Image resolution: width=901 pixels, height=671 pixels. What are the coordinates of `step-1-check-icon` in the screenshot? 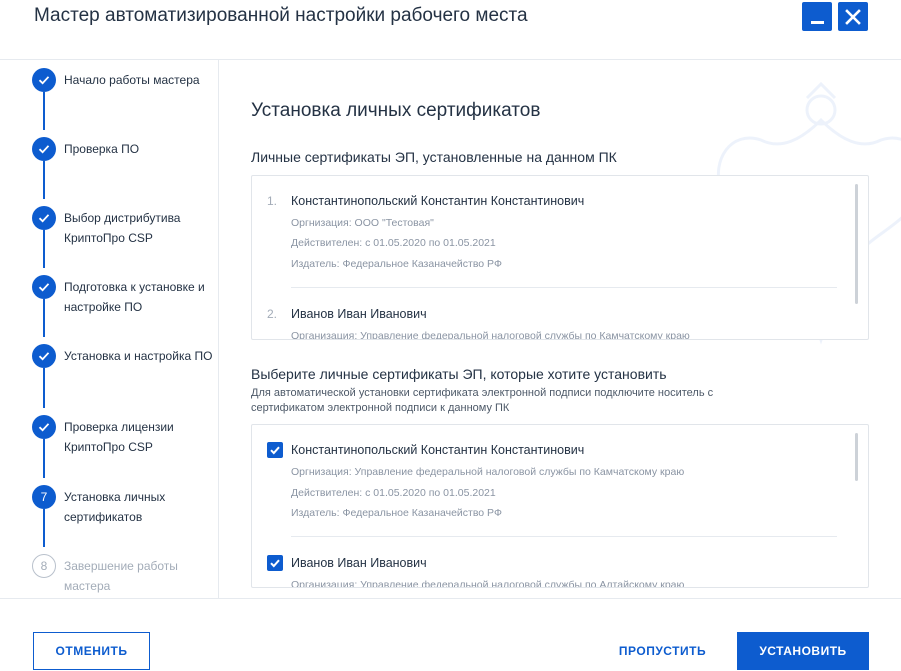 It's located at (44, 80).